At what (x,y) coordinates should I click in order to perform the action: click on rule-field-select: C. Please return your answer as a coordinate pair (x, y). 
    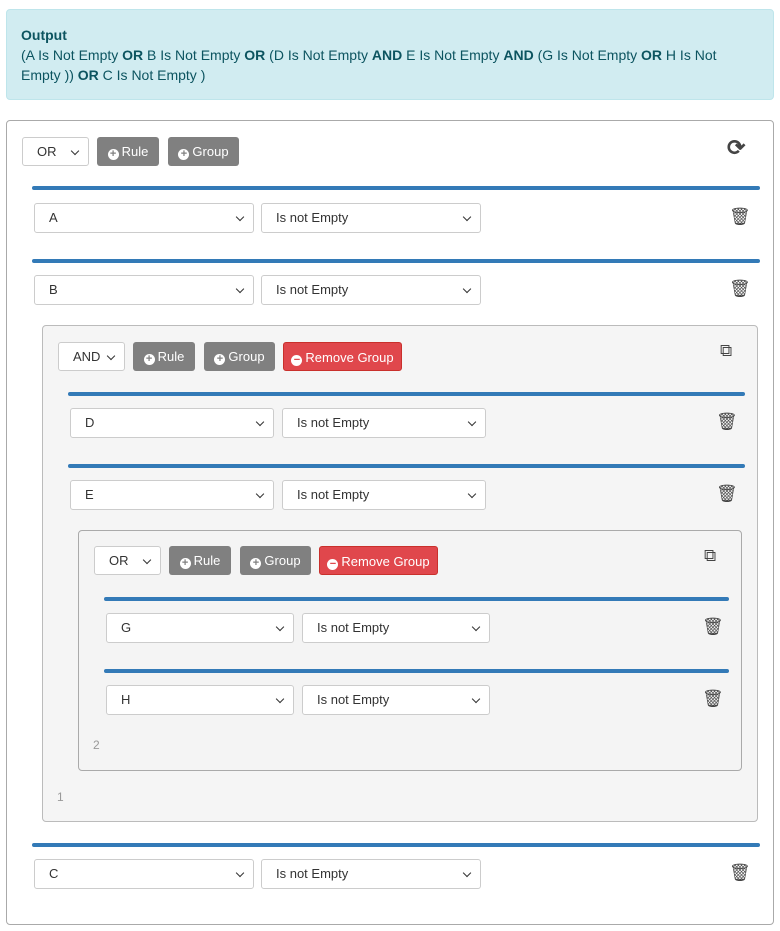
    Looking at the image, I should click on (144, 874).